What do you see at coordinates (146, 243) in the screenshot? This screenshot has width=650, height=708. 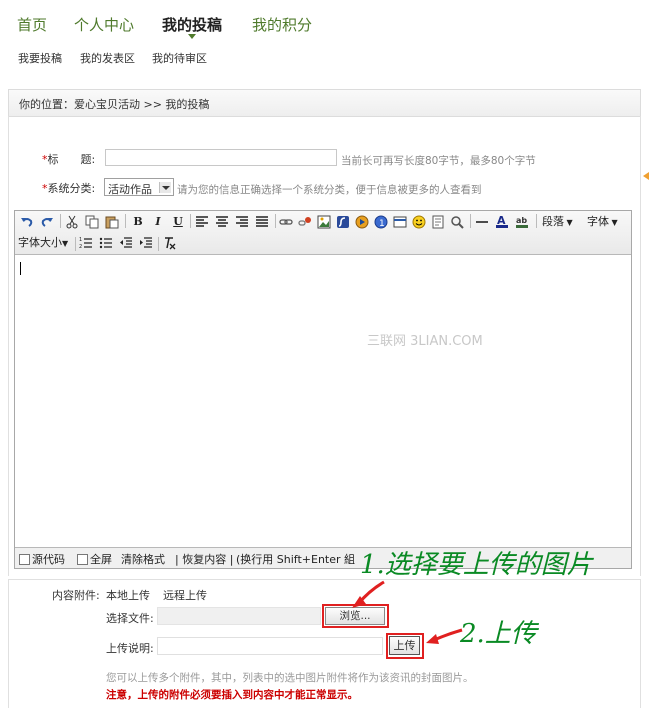 I see `indent-icon` at bounding box center [146, 243].